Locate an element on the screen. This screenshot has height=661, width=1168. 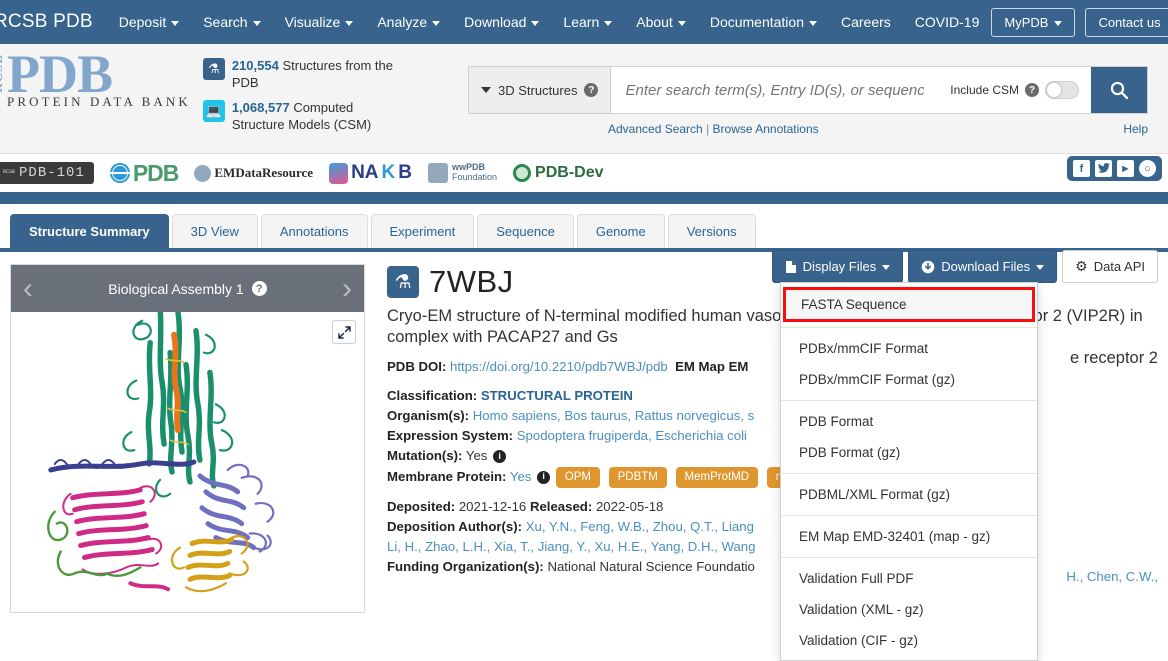
nav-item-about: About is located at coordinates (661, 22).